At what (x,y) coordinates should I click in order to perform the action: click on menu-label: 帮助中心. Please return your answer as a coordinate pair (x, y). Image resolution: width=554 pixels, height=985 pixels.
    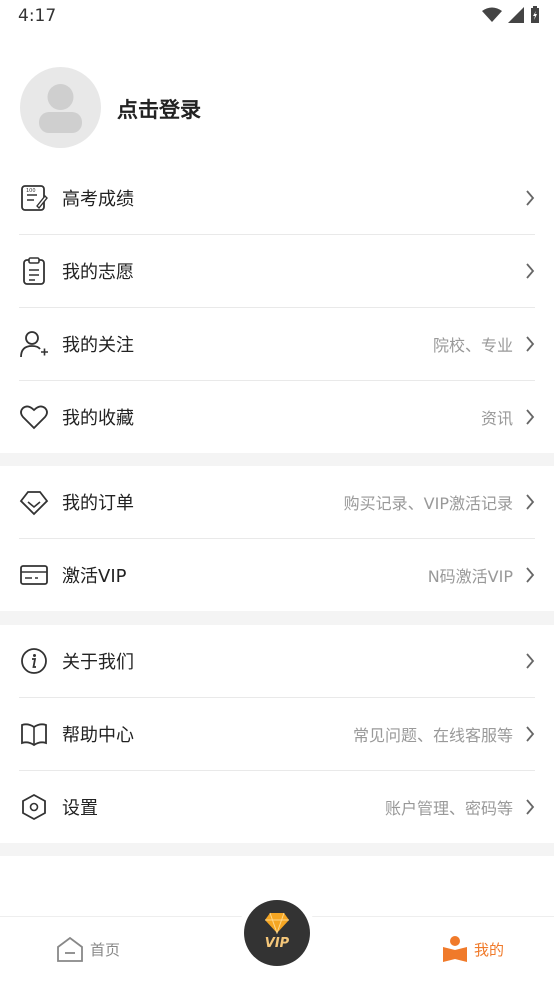
    Looking at the image, I should click on (98, 735).